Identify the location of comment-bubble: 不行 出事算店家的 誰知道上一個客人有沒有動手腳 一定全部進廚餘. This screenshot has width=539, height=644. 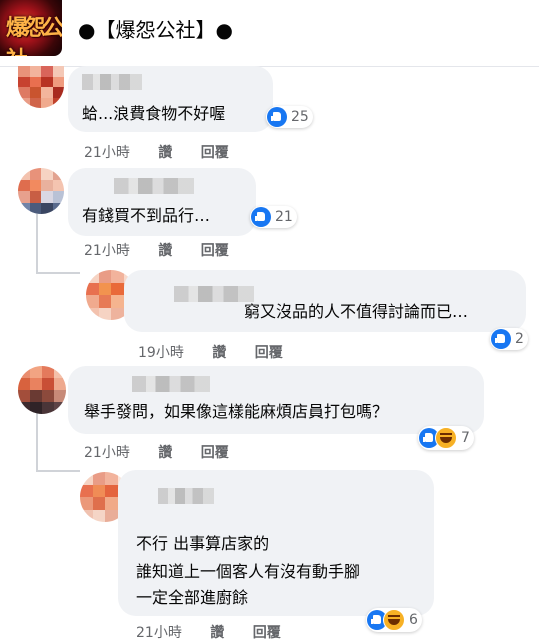
(276, 543).